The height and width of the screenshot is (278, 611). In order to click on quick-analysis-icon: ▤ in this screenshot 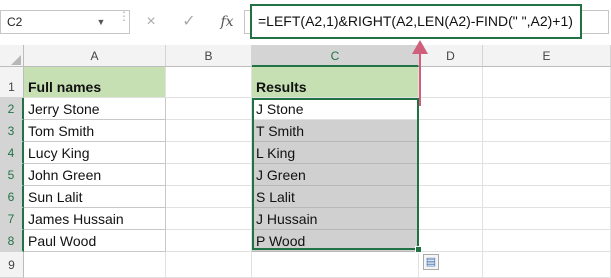, I will do `click(431, 262)`.